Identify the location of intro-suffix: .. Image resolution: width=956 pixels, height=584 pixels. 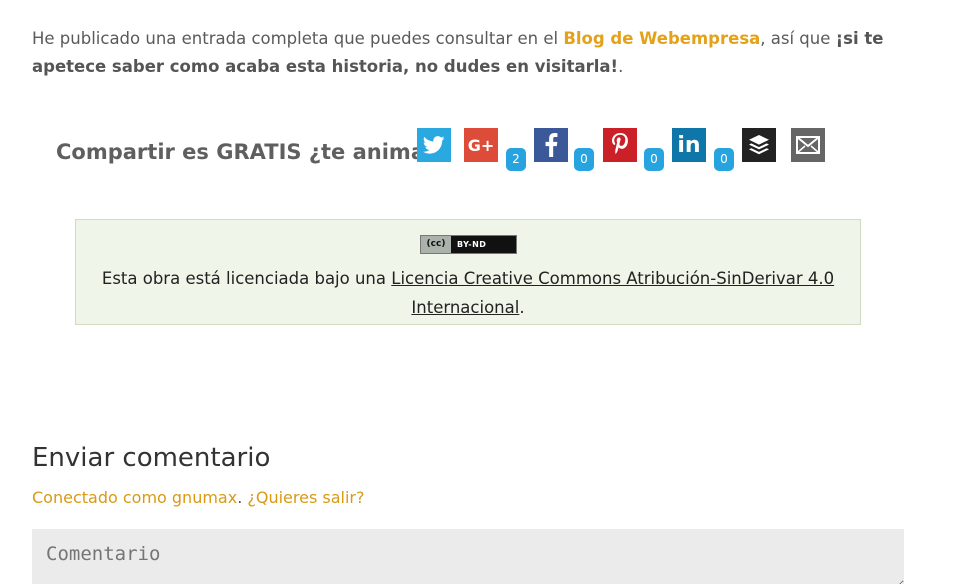
(621, 66).